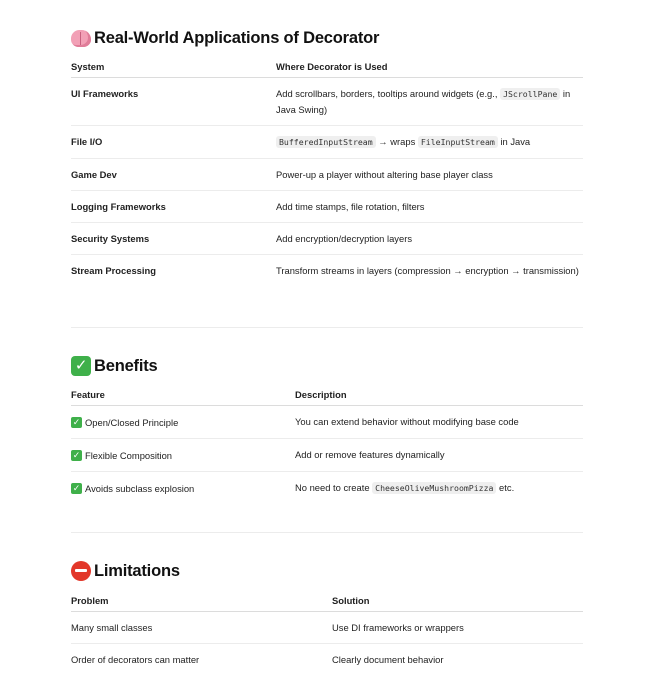 The width and height of the screenshot is (654, 692). I want to click on system-cell: Game Dev, so click(173, 174).